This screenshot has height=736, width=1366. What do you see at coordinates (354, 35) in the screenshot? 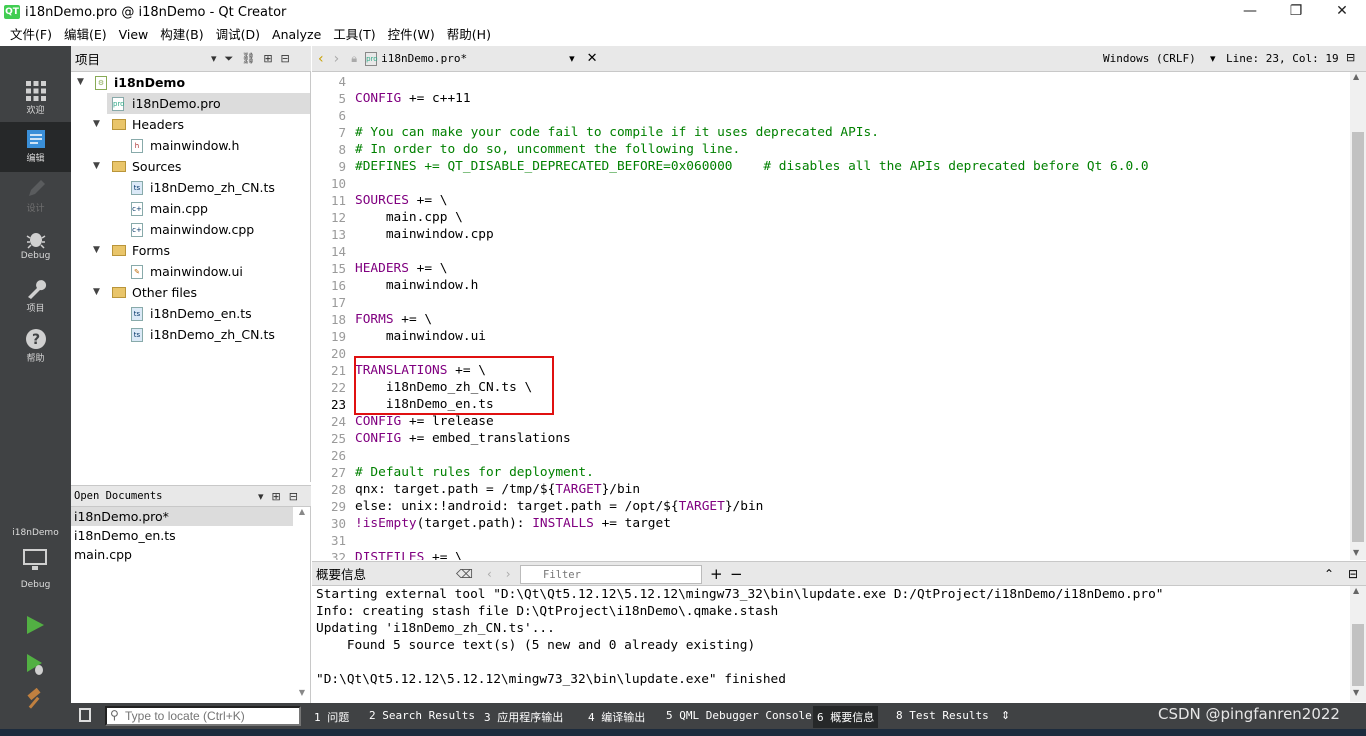
I see `menu-tools: 工具(T)` at bounding box center [354, 35].